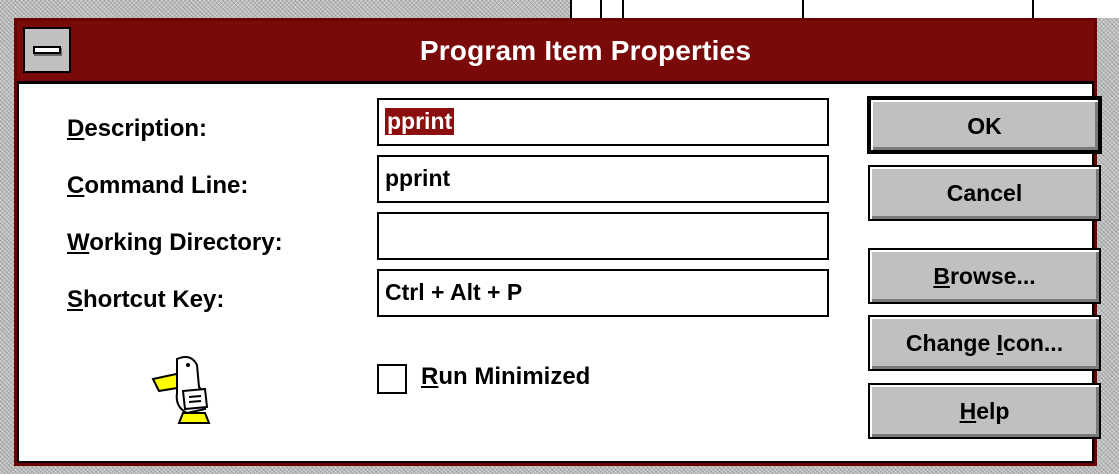 This screenshot has height=474, width=1119. What do you see at coordinates (146, 128) in the screenshot?
I see `description-label-text: escription:` at bounding box center [146, 128].